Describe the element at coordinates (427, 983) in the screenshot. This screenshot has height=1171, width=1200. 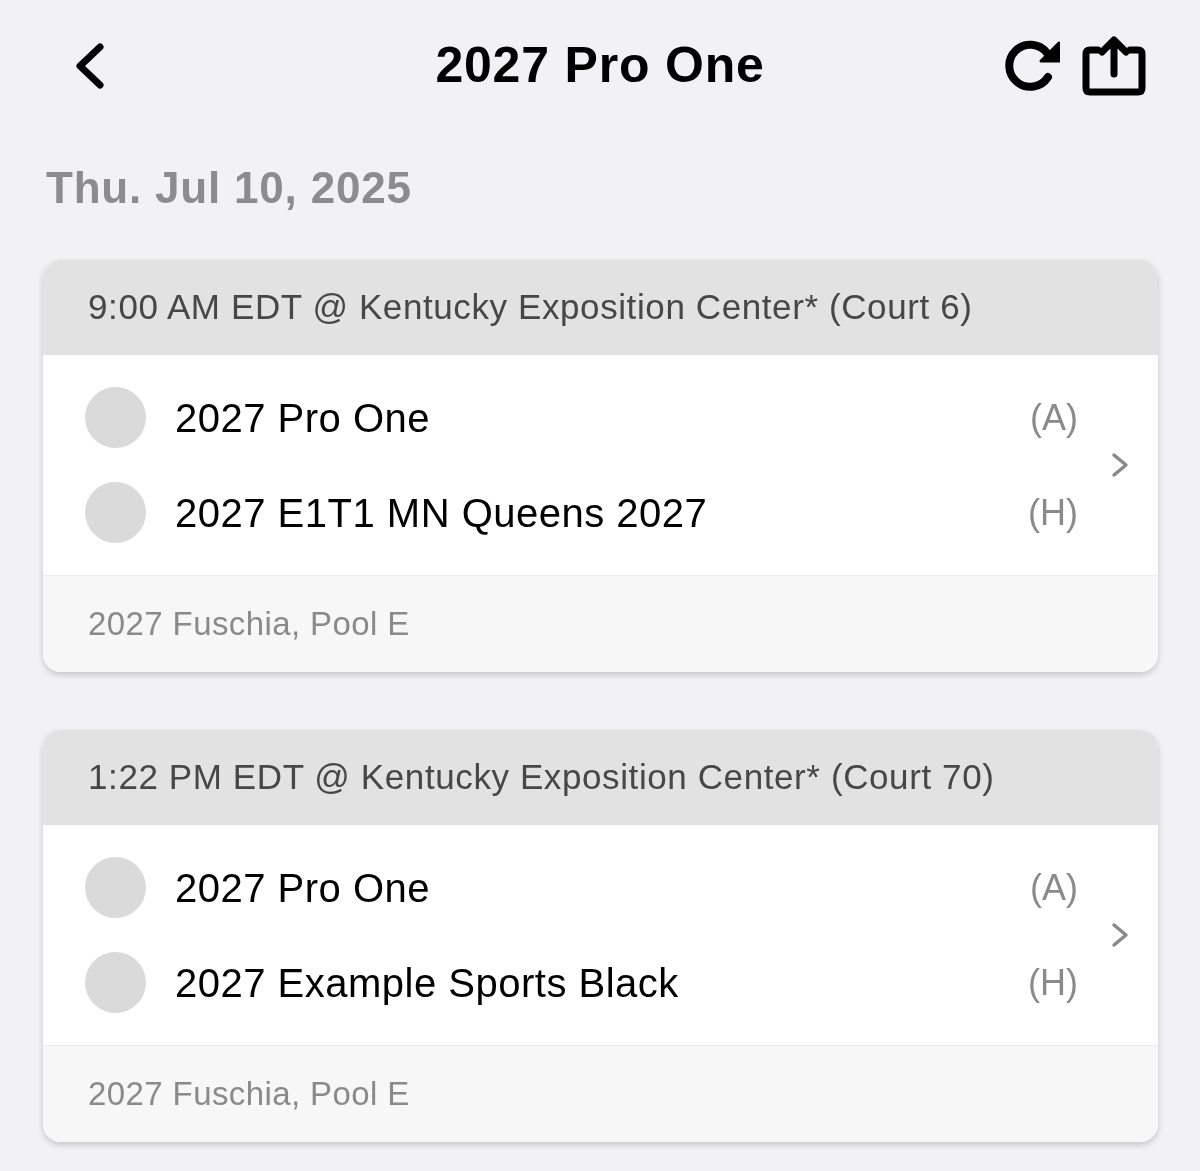
I see `team-name: 2027 Example Sports Black` at that location.